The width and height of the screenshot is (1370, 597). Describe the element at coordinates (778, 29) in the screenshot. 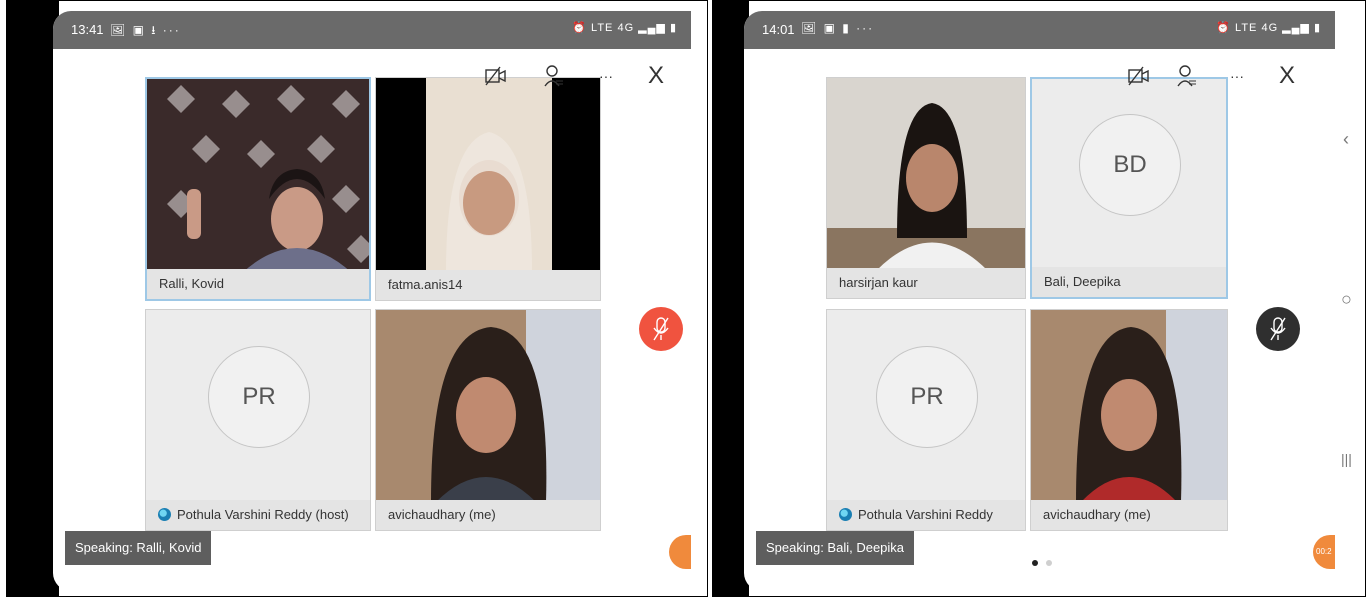

I see `status-time: 14:01` at that location.